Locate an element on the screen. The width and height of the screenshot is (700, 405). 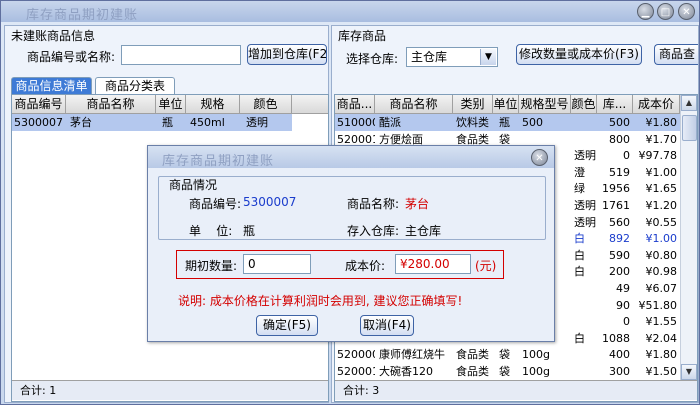
table-row: 5100006 酷派 饮料类瓶 500 500 ¥1.80 is located at coordinates (507, 122).